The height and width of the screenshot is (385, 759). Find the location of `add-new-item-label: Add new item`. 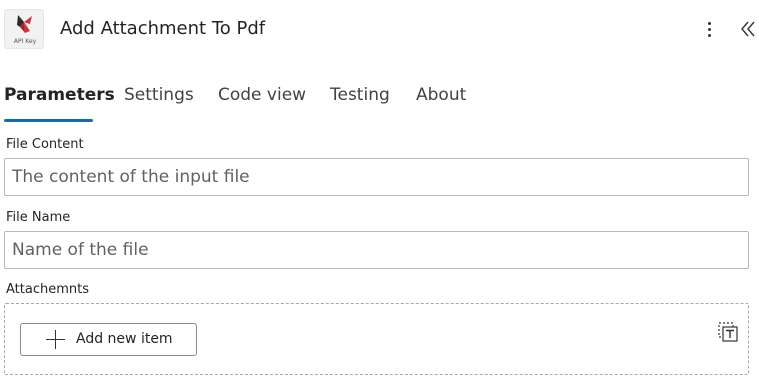

add-new-item-label: Add new item is located at coordinates (124, 339).